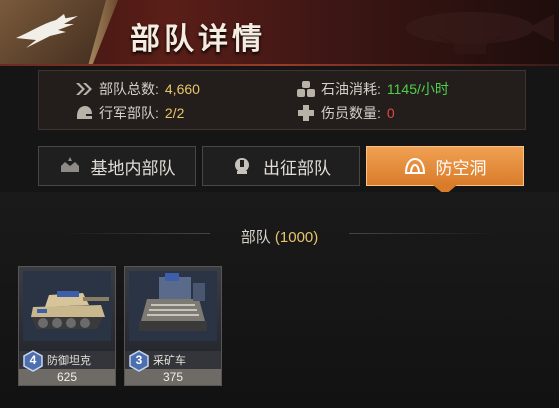 The width and height of the screenshot is (559, 408). I want to click on oil-barrels-icon, so click(306, 89).